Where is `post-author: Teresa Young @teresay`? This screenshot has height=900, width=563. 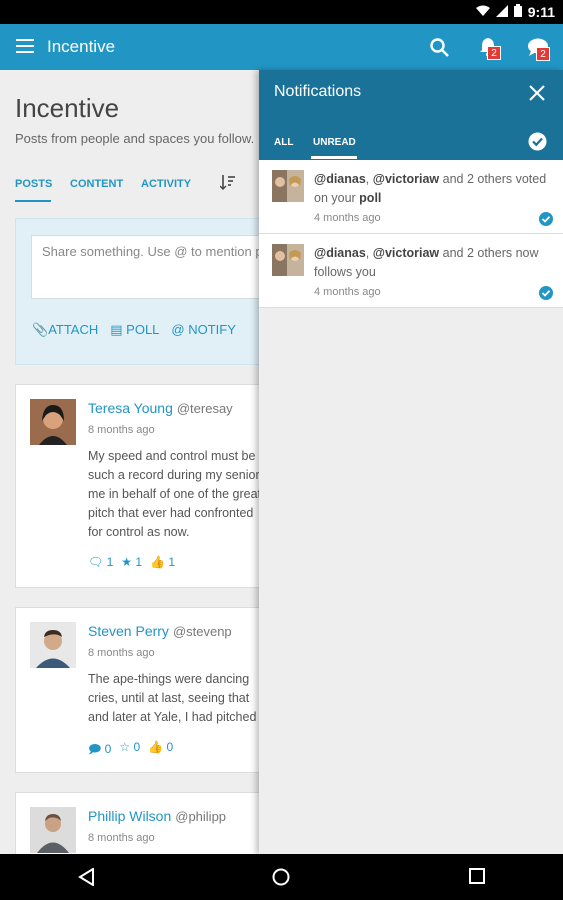 post-author: Teresa Young @teresay is located at coordinates (160, 408).